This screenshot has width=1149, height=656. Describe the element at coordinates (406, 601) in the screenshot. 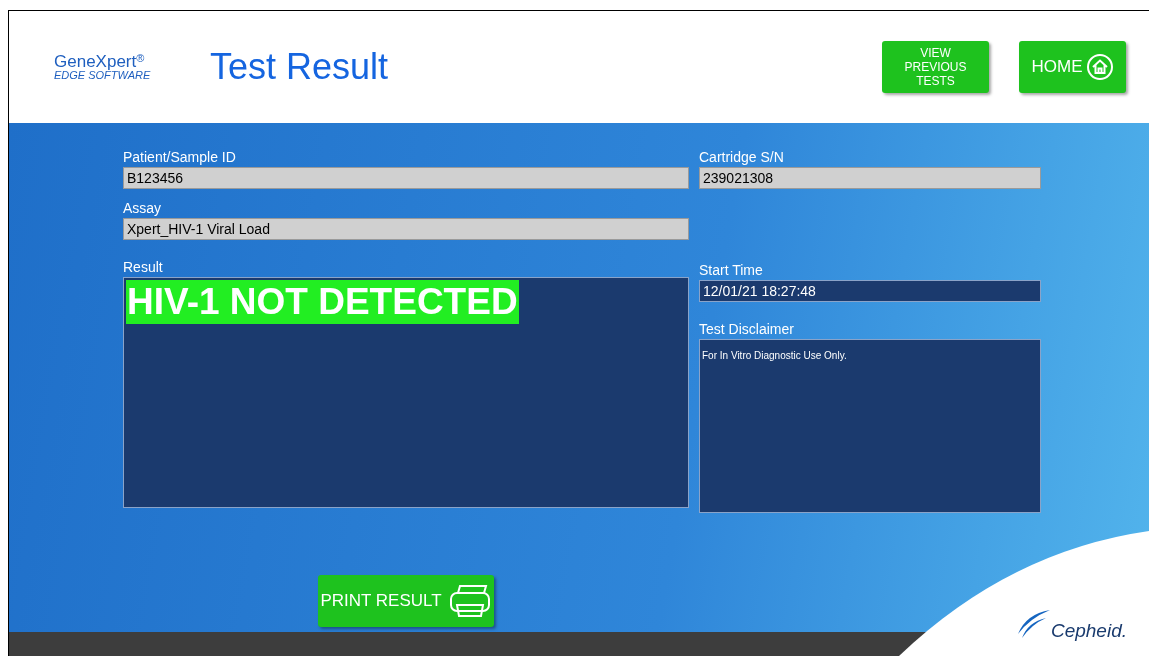

I see `print-result-button: PRINT RESULT` at that location.